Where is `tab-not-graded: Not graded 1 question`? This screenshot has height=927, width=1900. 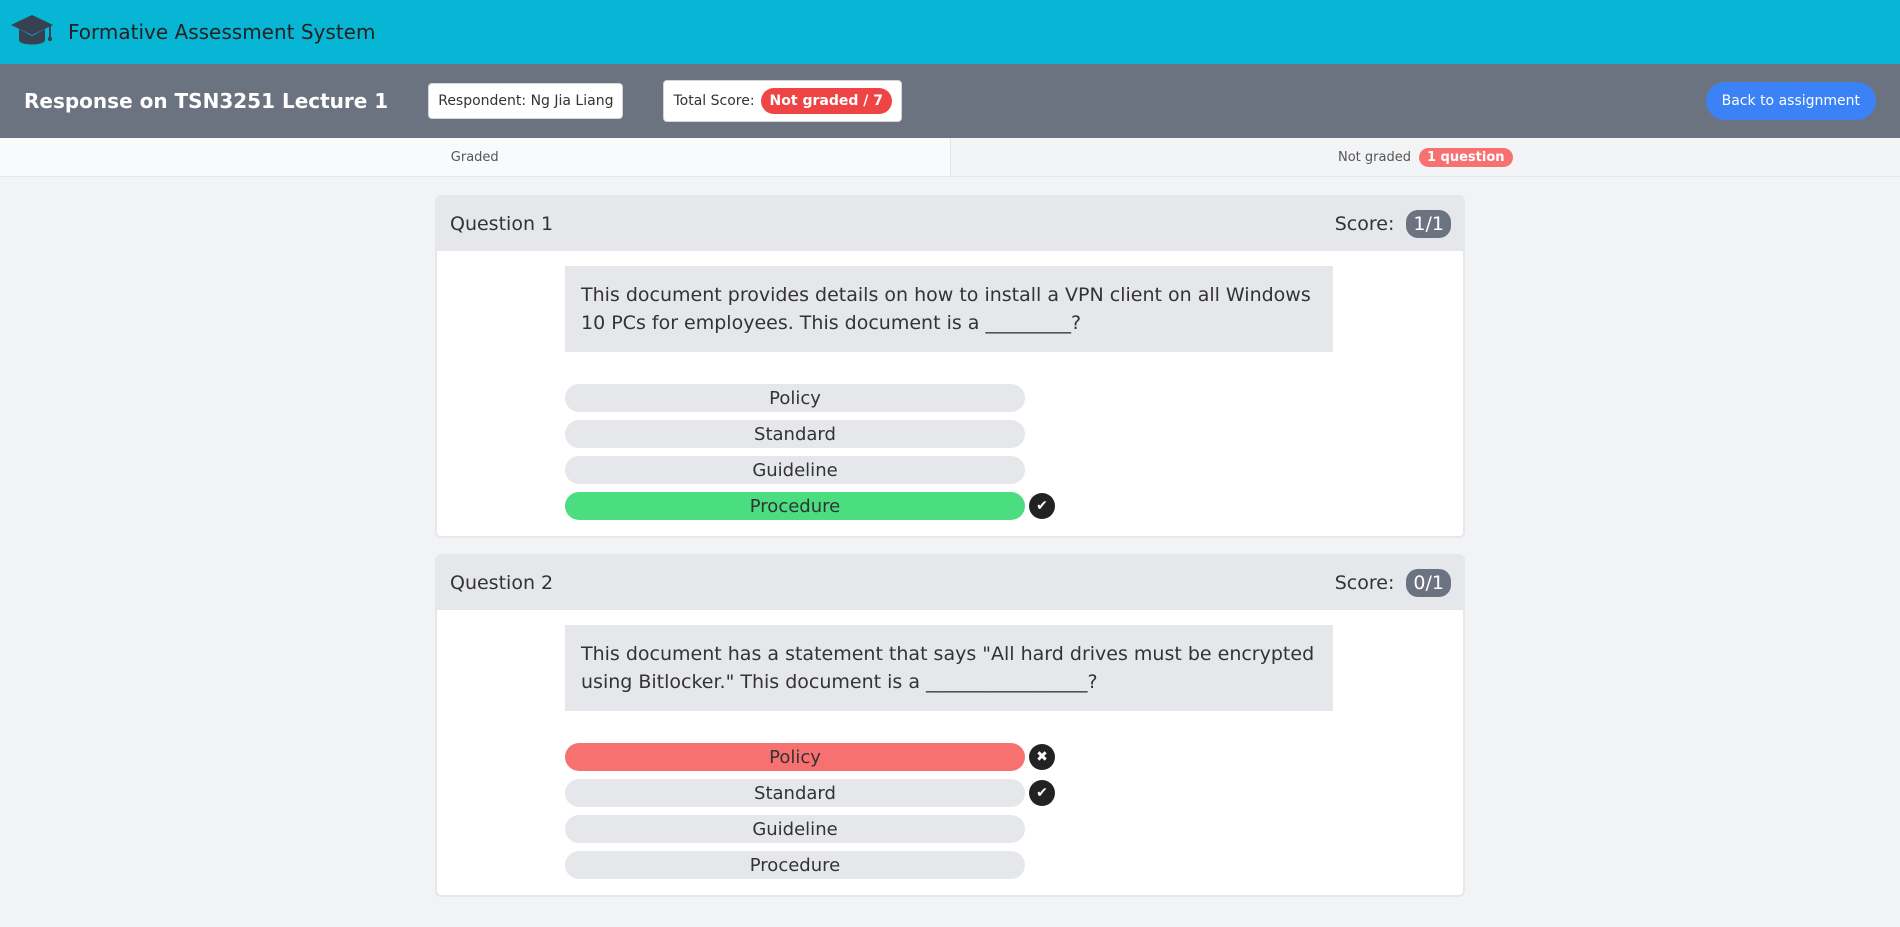 tab-not-graded: Not graded 1 question is located at coordinates (1424, 157).